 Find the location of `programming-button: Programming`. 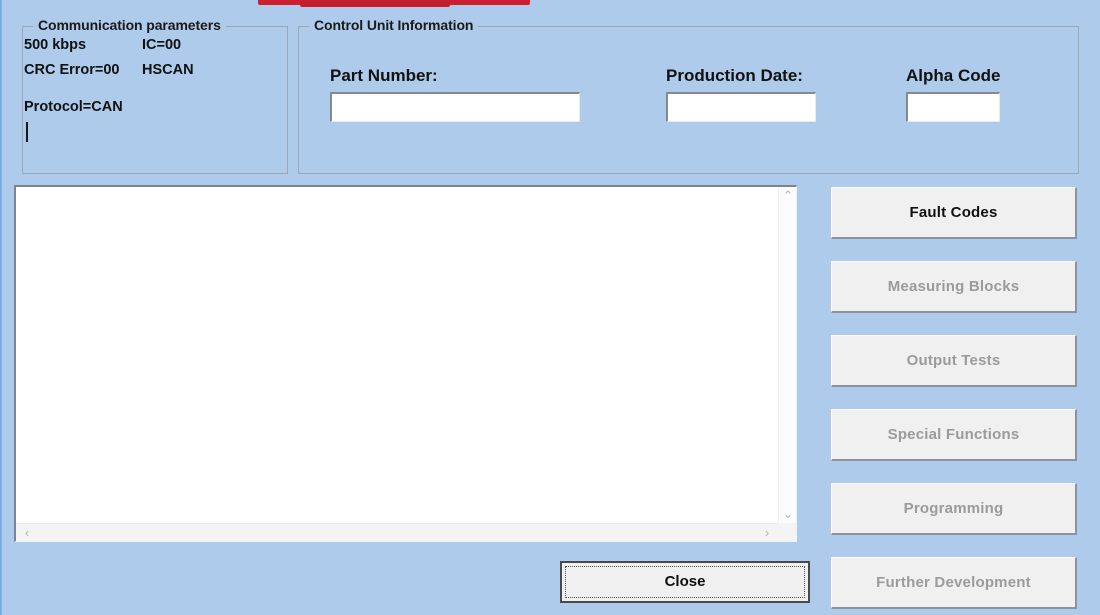

programming-button: Programming is located at coordinates (954, 509).